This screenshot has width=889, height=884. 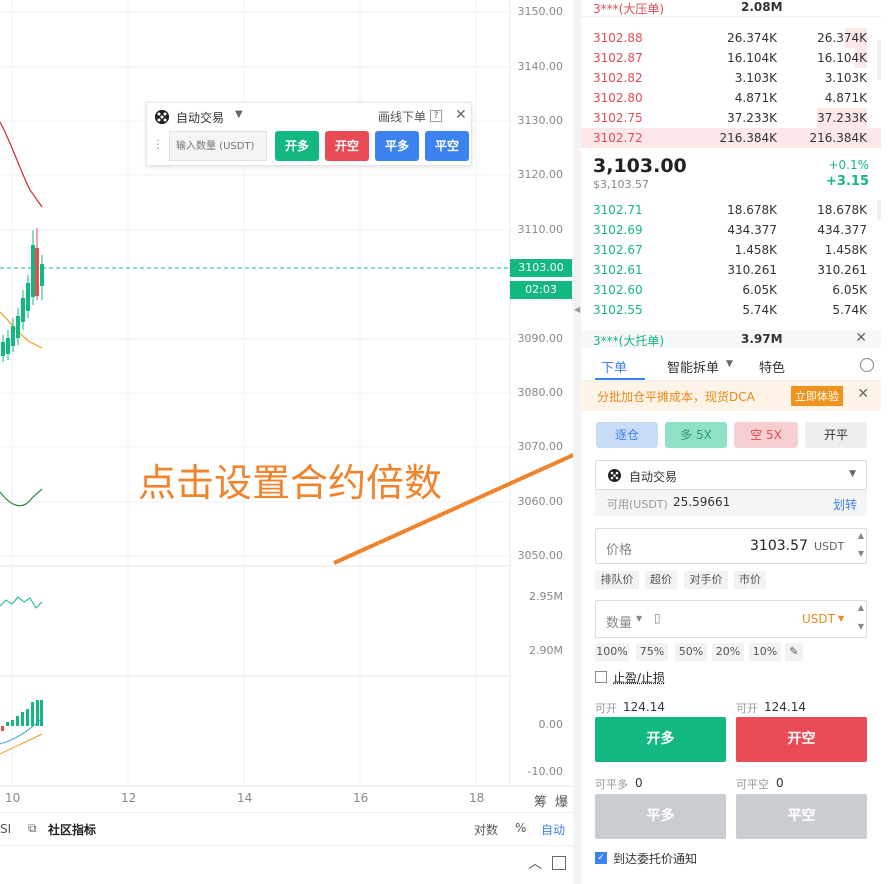 What do you see at coordinates (290, 483) in the screenshot?
I see `annotation-text: 点击设置合约倍数` at bounding box center [290, 483].